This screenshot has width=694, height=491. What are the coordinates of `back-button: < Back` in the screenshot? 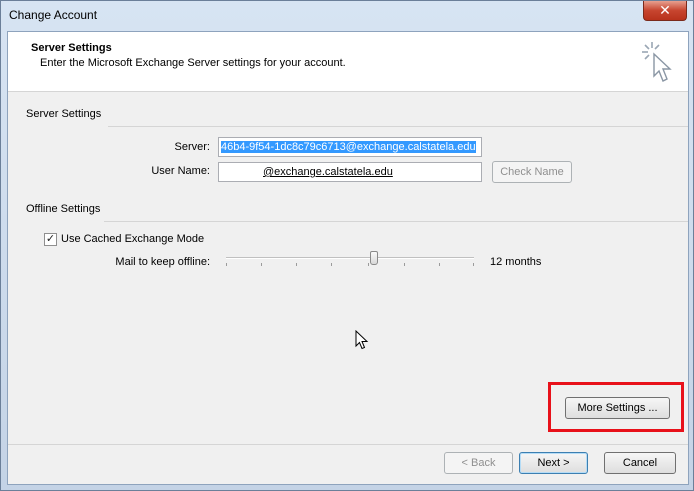 It's located at (478, 463).